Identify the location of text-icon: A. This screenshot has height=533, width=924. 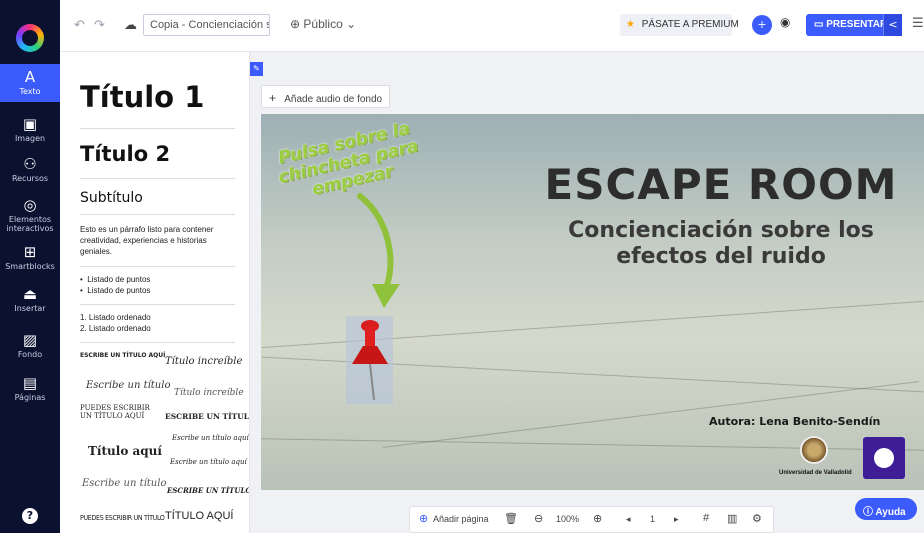
(30, 77).